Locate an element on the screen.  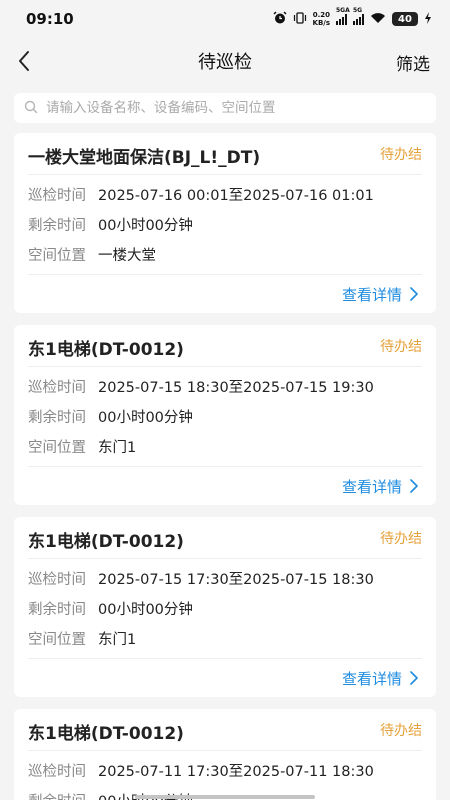
location-row: 空间位置 一楼大堂 is located at coordinates (225, 254).